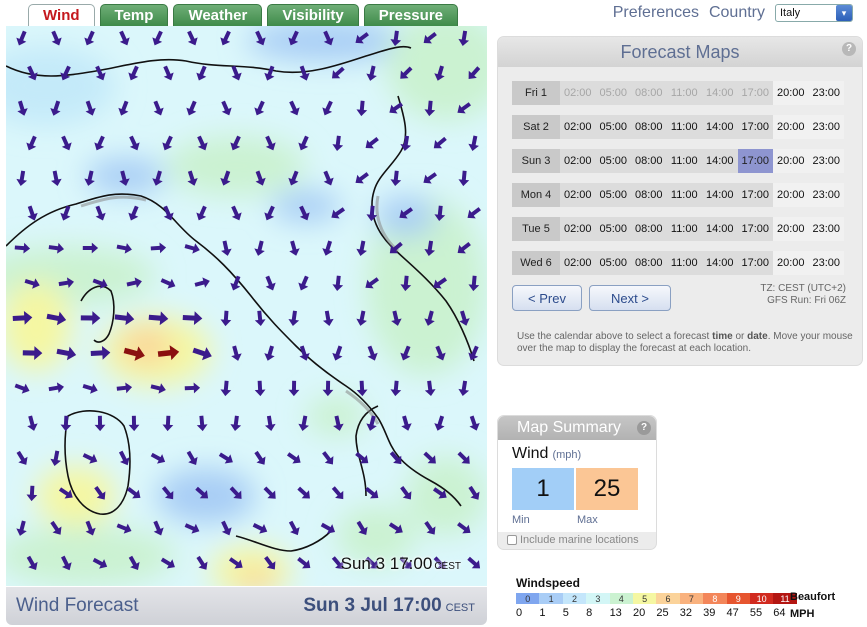 This screenshot has height=627, width=867. Describe the element at coordinates (512, 540) in the screenshot. I see `checkbox-icon` at that location.